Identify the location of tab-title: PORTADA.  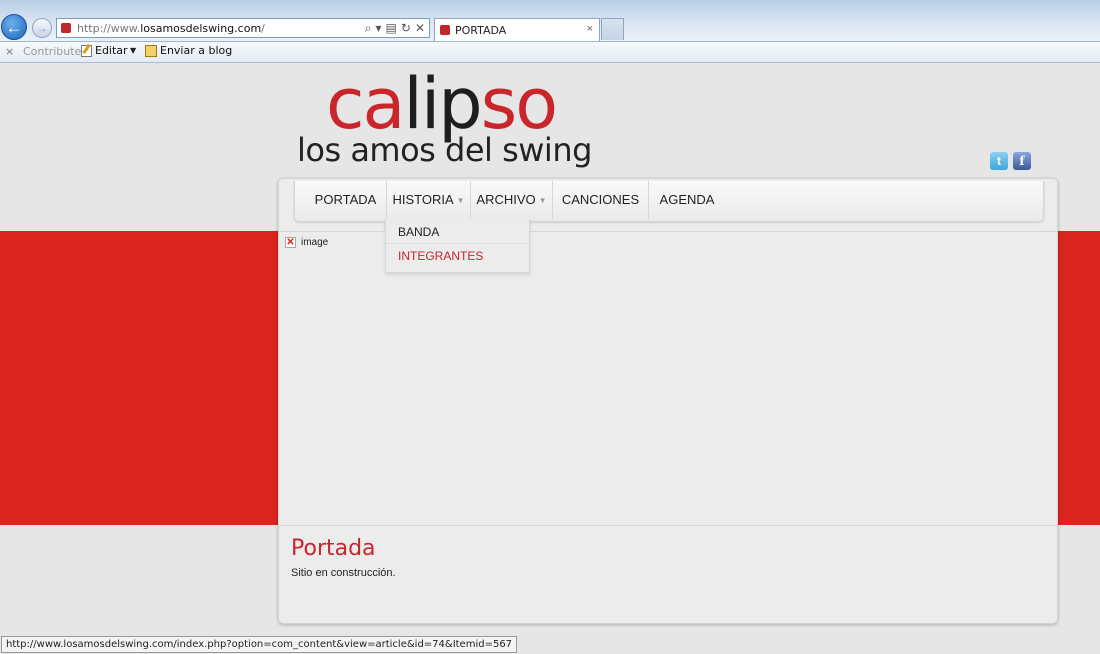
(481, 30).